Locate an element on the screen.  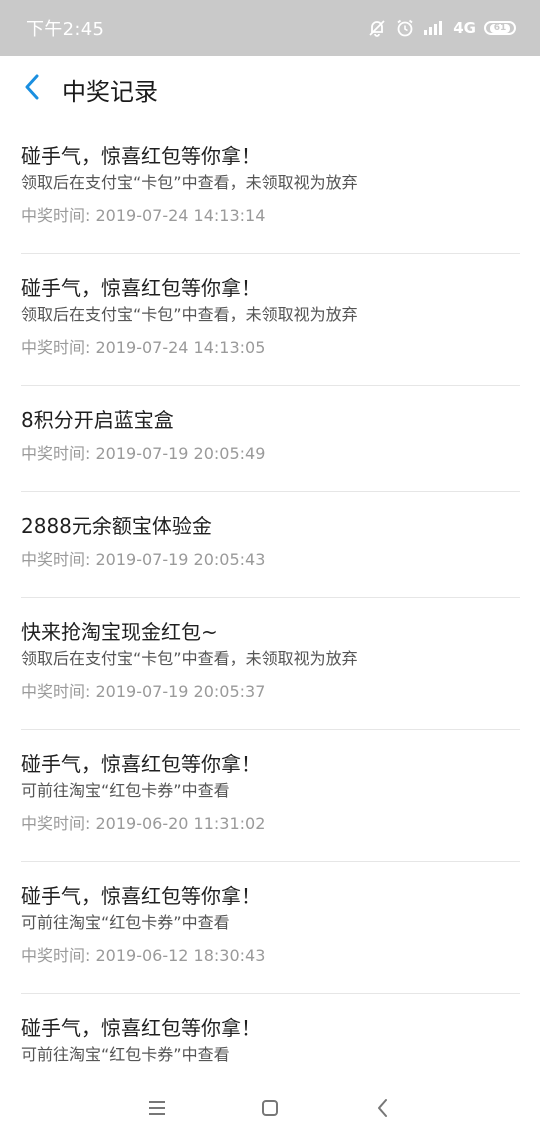
system-nav-bar is located at coordinates (270, 1110).